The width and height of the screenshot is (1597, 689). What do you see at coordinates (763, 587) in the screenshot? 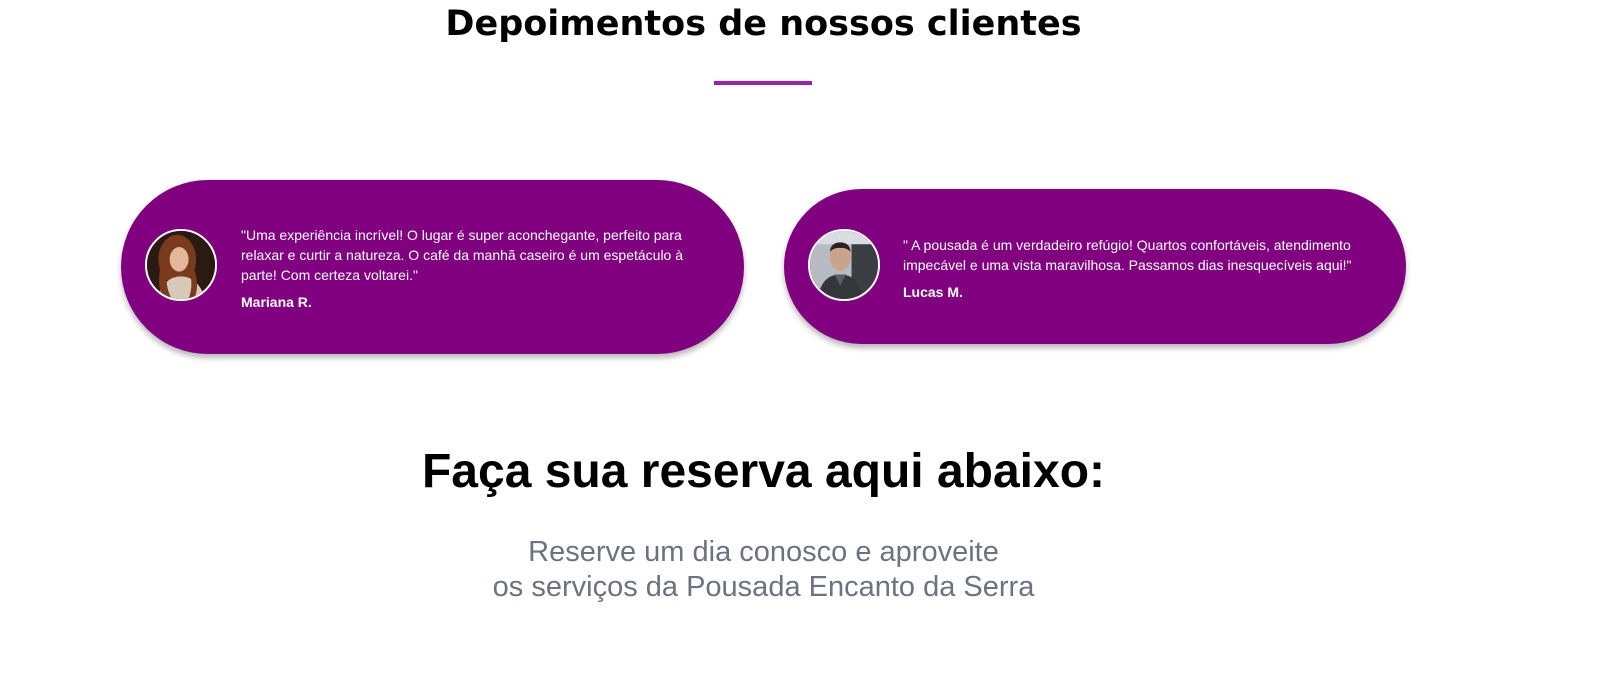
I see `reservation-subtitle-line-2: os serviços da Pousada Encanto da Serra` at bounding box center [763, 587].